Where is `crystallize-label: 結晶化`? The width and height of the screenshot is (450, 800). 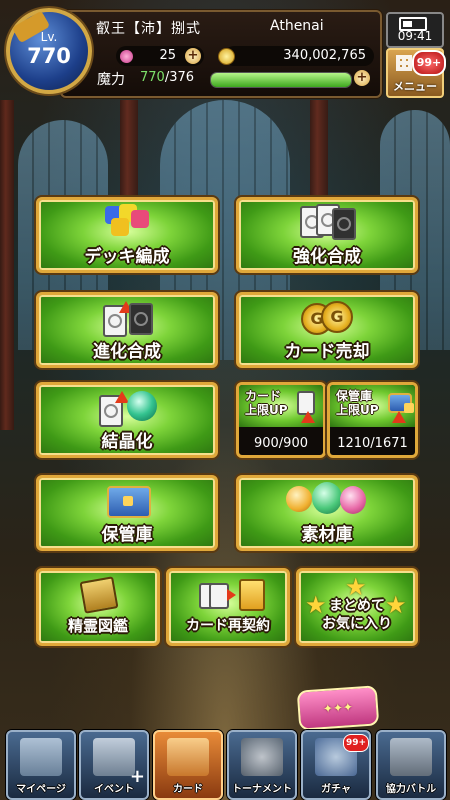 crystallize-label: 結晶化 is located at coordinates (127, 442).